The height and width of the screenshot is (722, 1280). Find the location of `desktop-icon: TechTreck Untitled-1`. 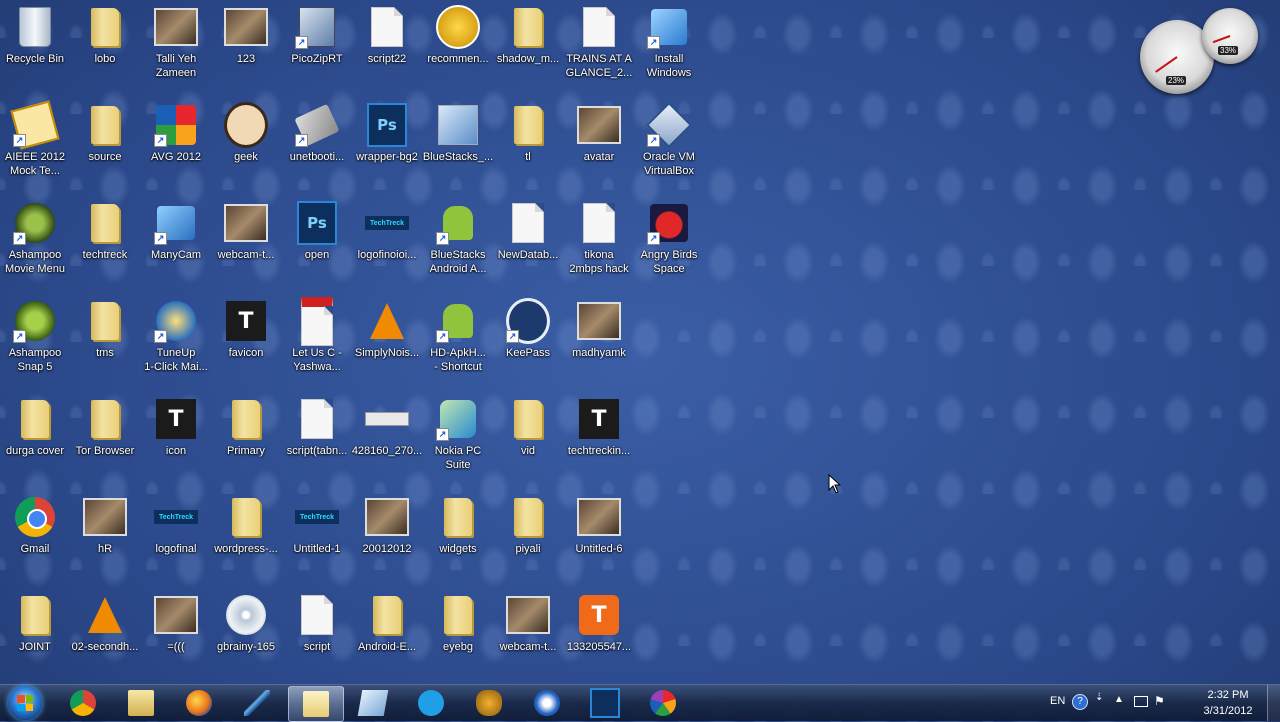

desktop-icon: TechTreck Untitled-1 is located at coordinates (317, 525).